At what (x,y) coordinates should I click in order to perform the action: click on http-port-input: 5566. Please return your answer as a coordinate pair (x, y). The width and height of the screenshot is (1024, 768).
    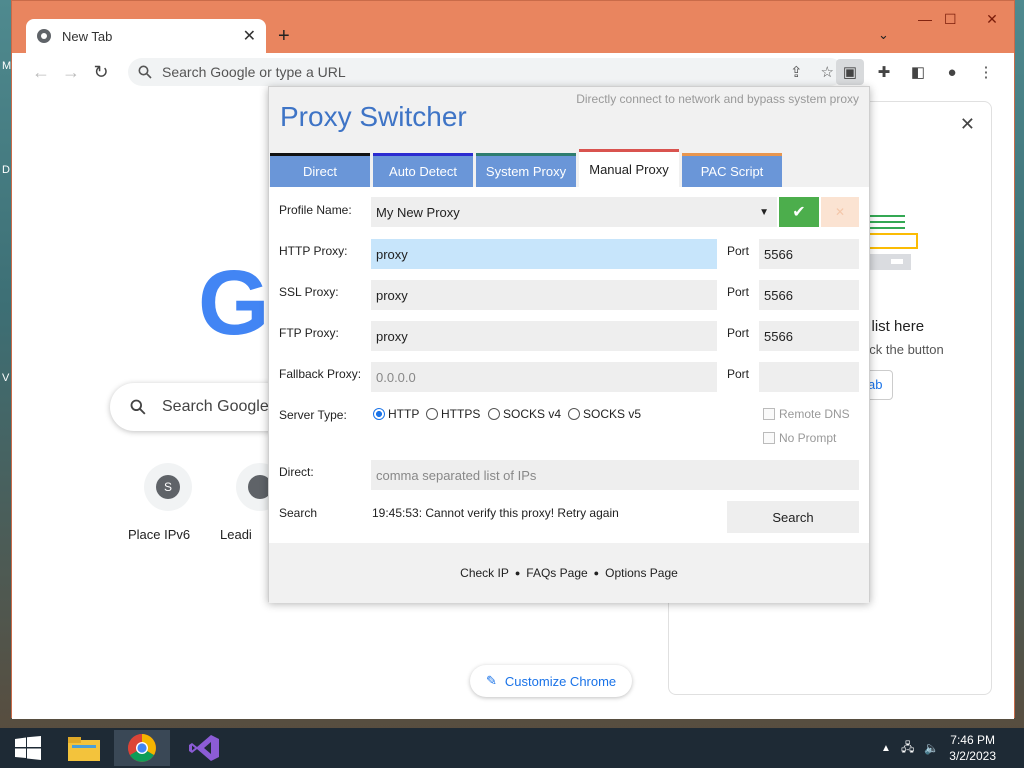
    Looking at the image, I should click on (809, 254).